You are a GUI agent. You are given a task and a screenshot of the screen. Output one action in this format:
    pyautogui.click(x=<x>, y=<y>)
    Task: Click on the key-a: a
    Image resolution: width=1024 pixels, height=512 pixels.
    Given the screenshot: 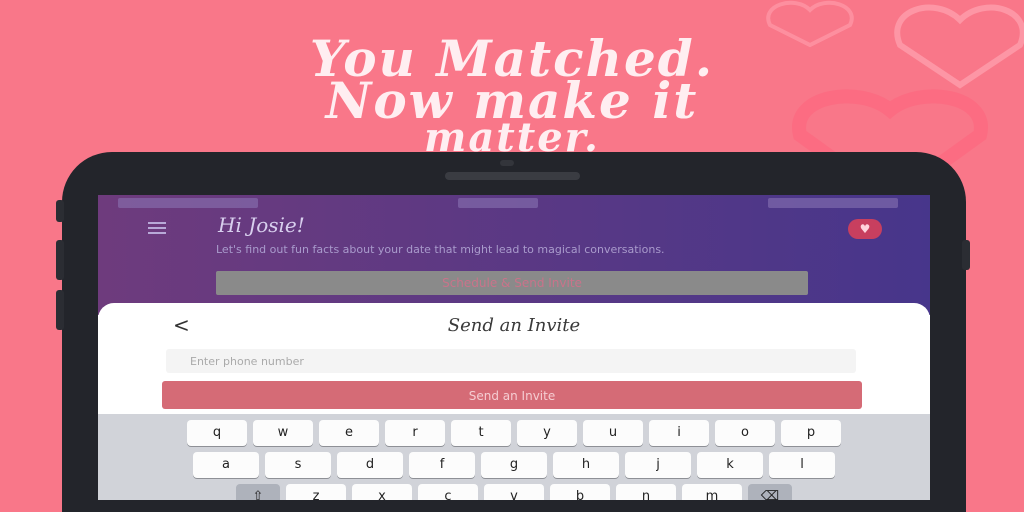 What is the action you would take?
    pyautogui.click(x=226, y=465)
    